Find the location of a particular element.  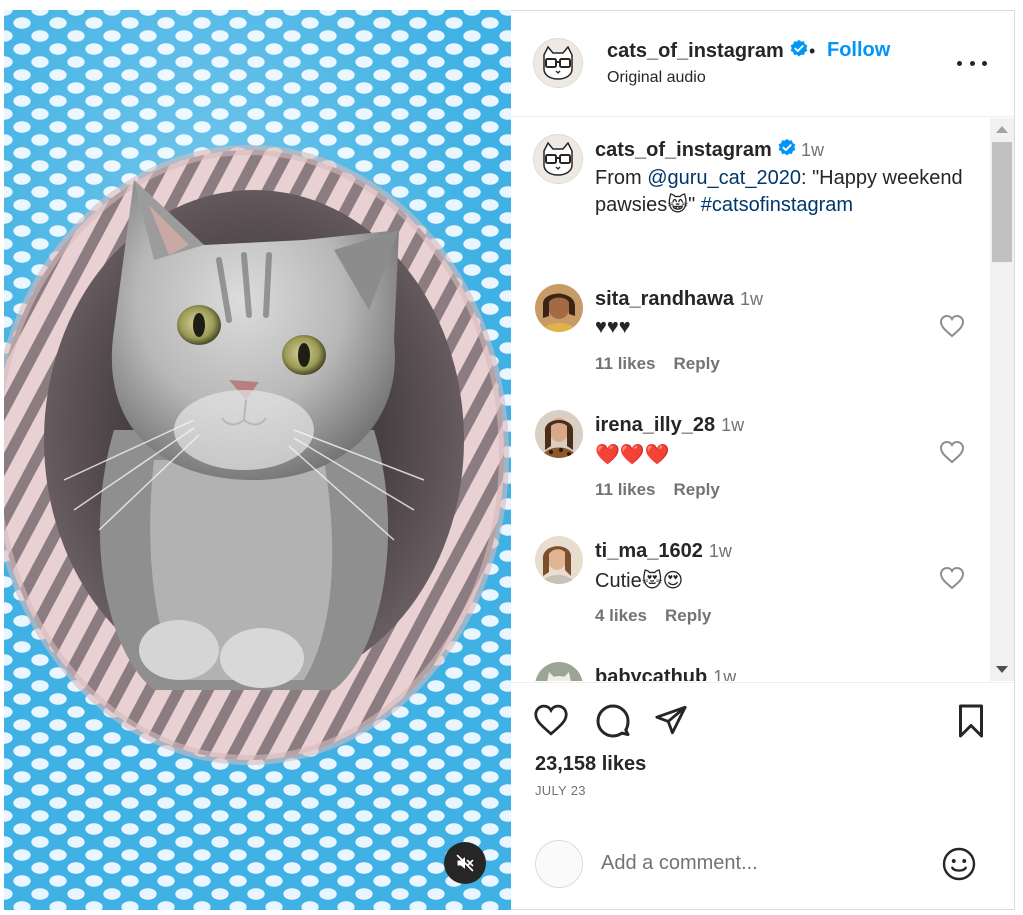

smiley-face-icon is located at coordinates (959, 864).